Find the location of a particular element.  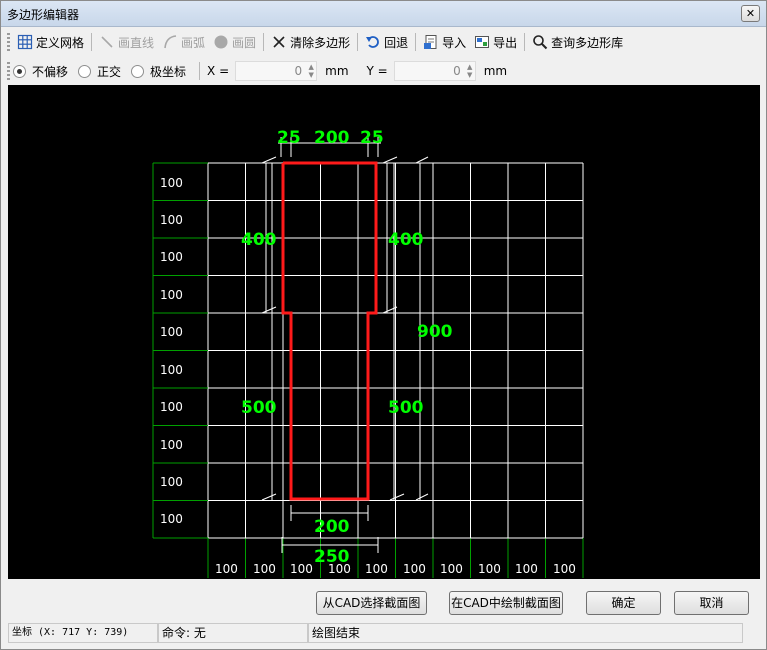

export-button: 导出 is located at coordinates (495, 42).